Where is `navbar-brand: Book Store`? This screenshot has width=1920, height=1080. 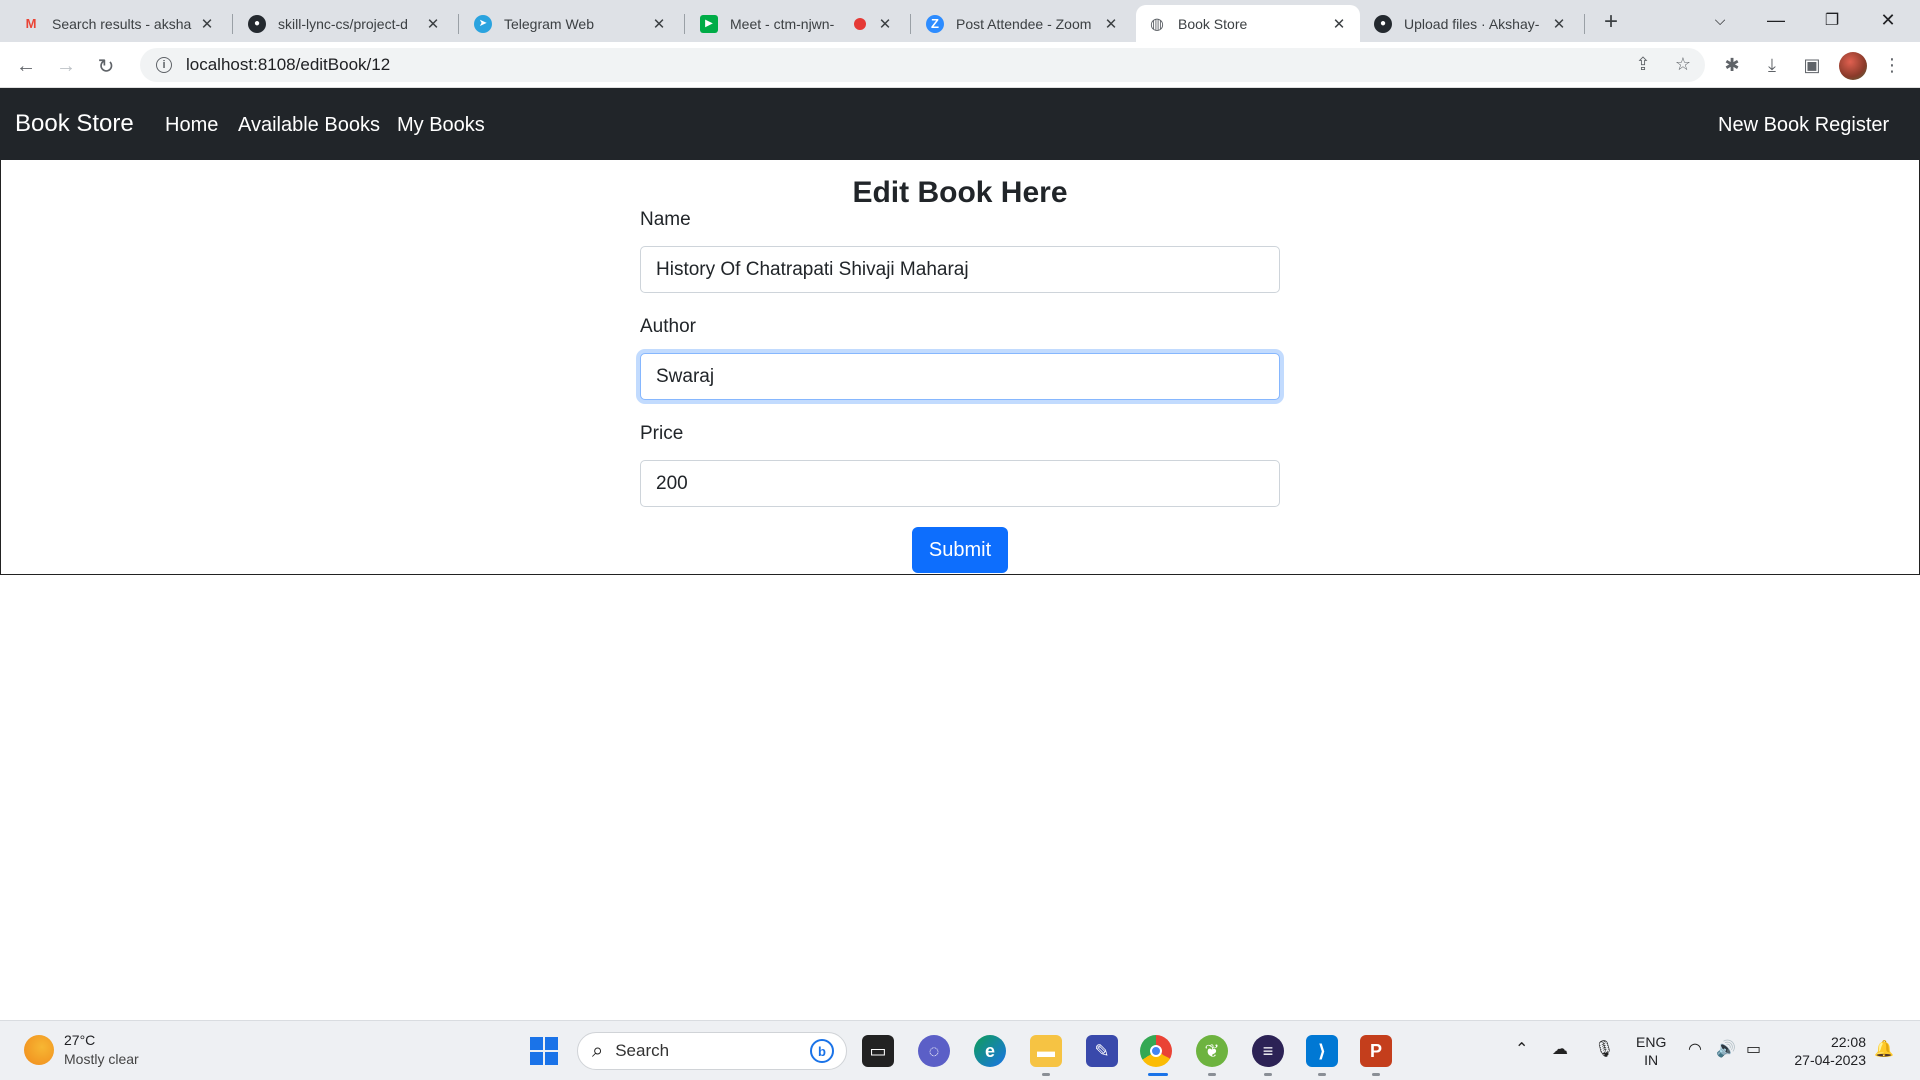
navbar-brand: Book Store is located at coordinates (74, 124).